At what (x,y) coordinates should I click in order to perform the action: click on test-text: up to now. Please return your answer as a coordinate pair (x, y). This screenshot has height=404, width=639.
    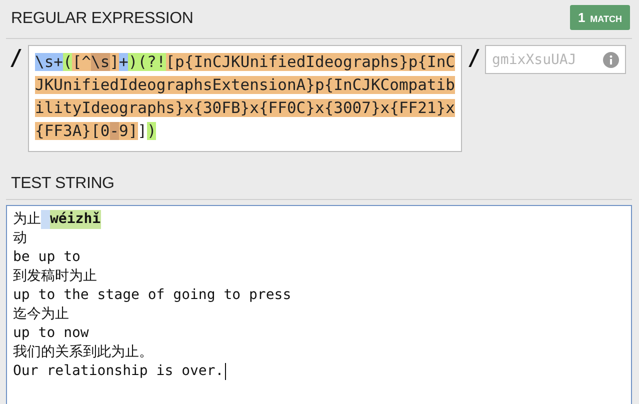
    Looking at the image, I should click on (51, 333).